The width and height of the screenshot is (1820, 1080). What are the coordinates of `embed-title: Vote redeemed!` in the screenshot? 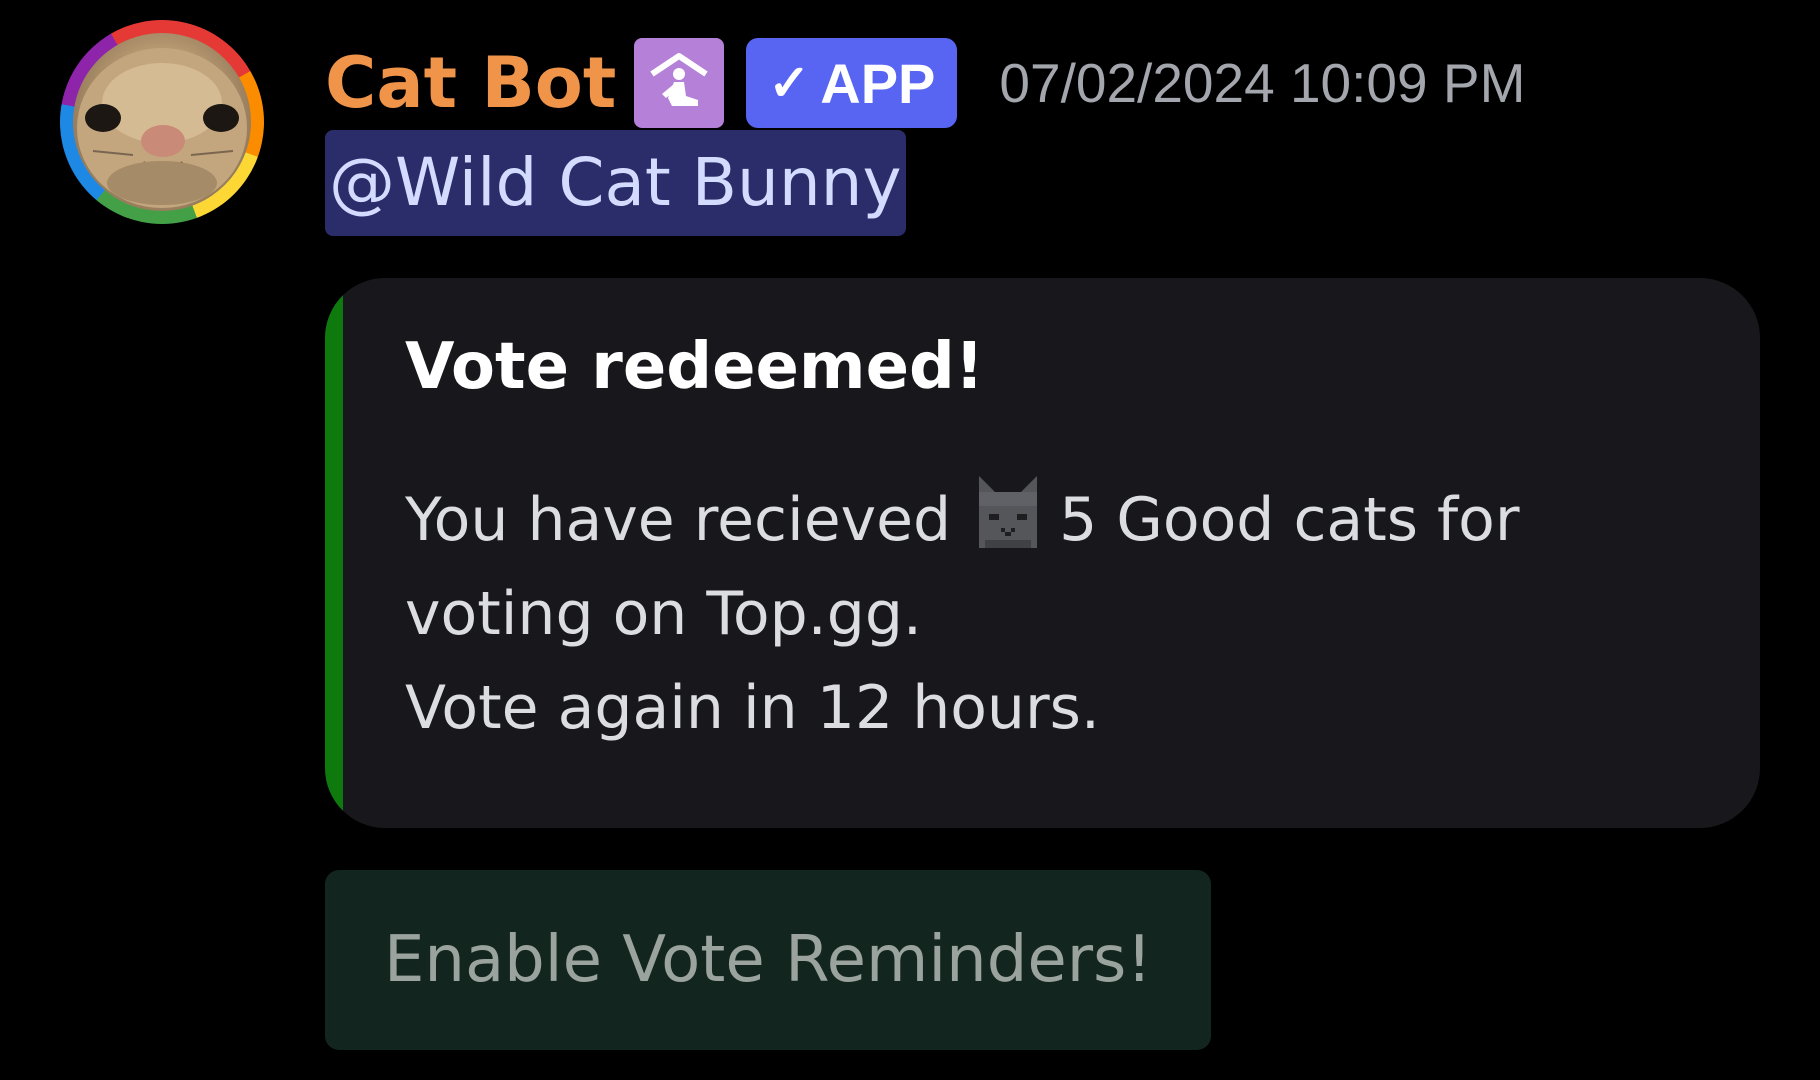 It's located at (694, 367).